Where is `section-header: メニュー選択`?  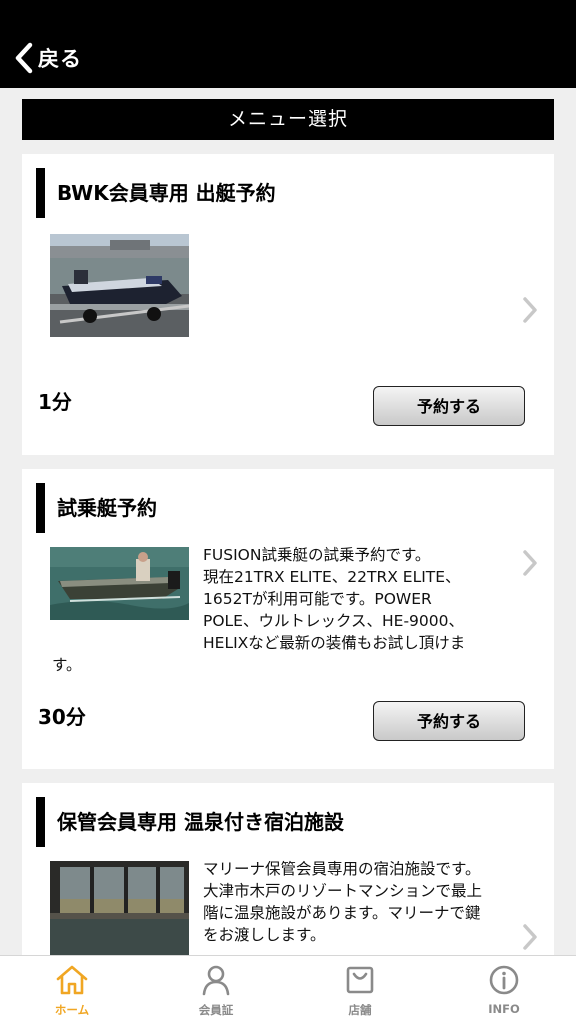
section-header: メニュー選択 is located at coordinates (288, 119).